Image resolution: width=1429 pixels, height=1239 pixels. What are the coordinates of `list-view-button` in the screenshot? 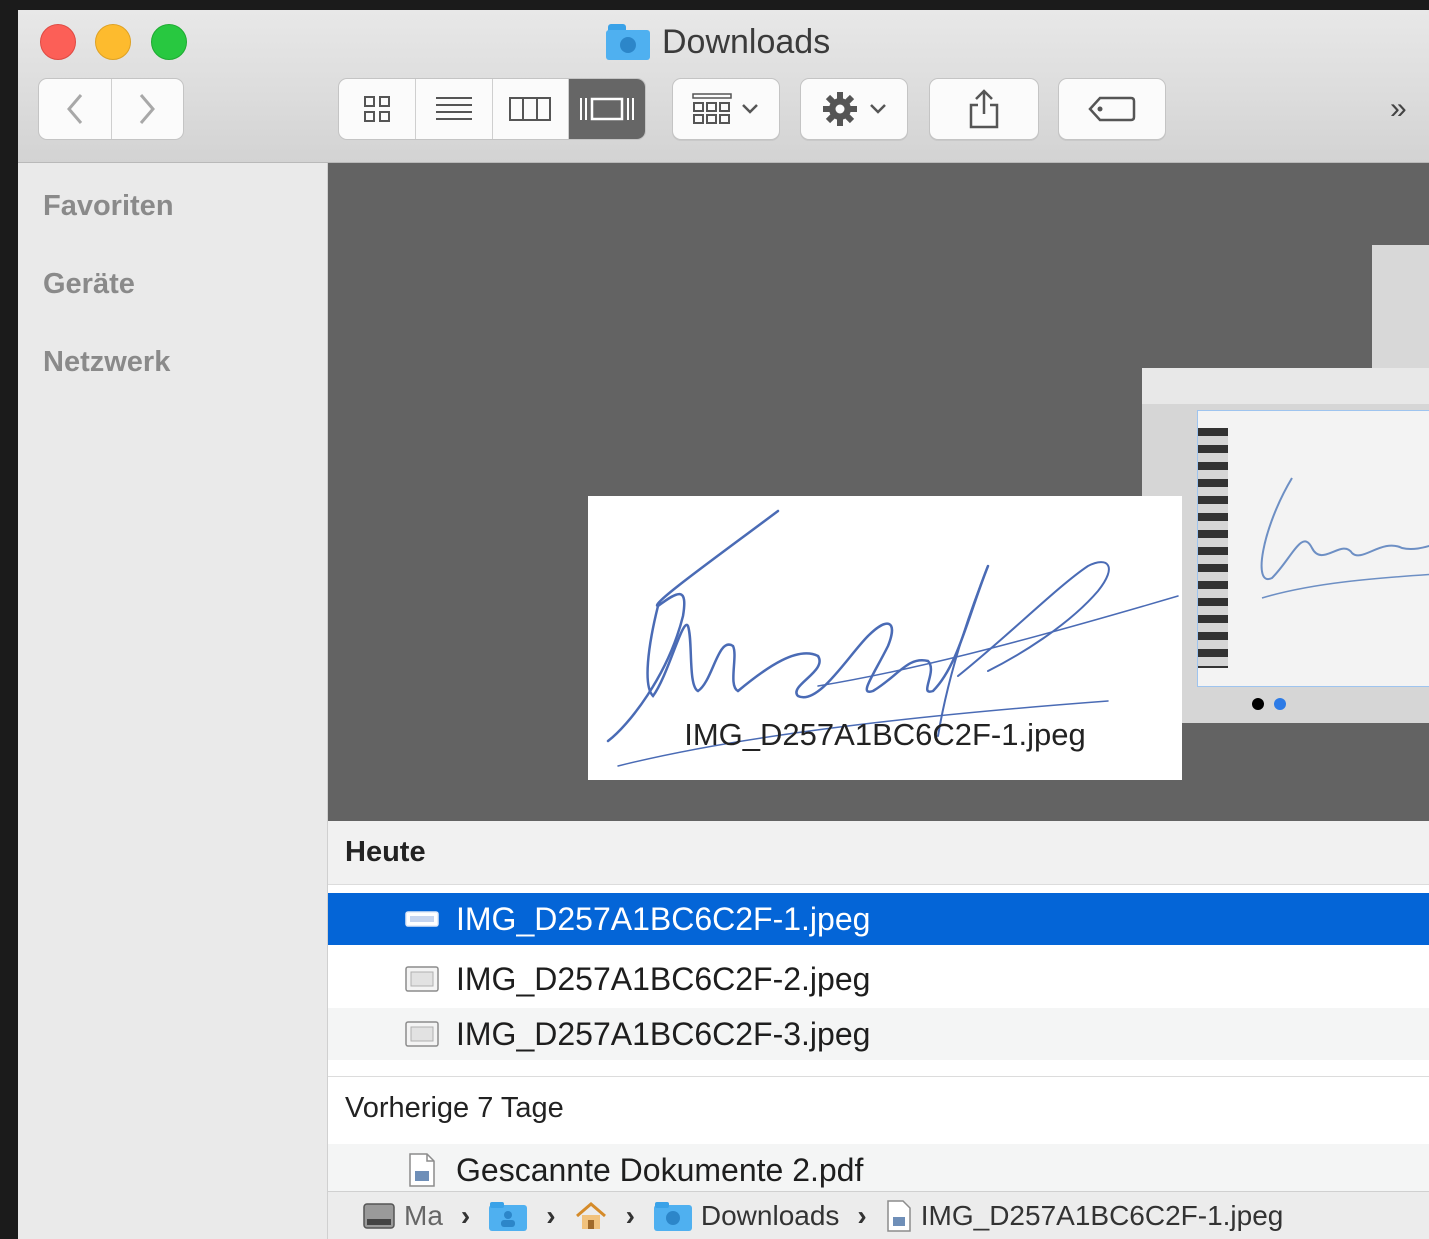 It's located at (454, 109).